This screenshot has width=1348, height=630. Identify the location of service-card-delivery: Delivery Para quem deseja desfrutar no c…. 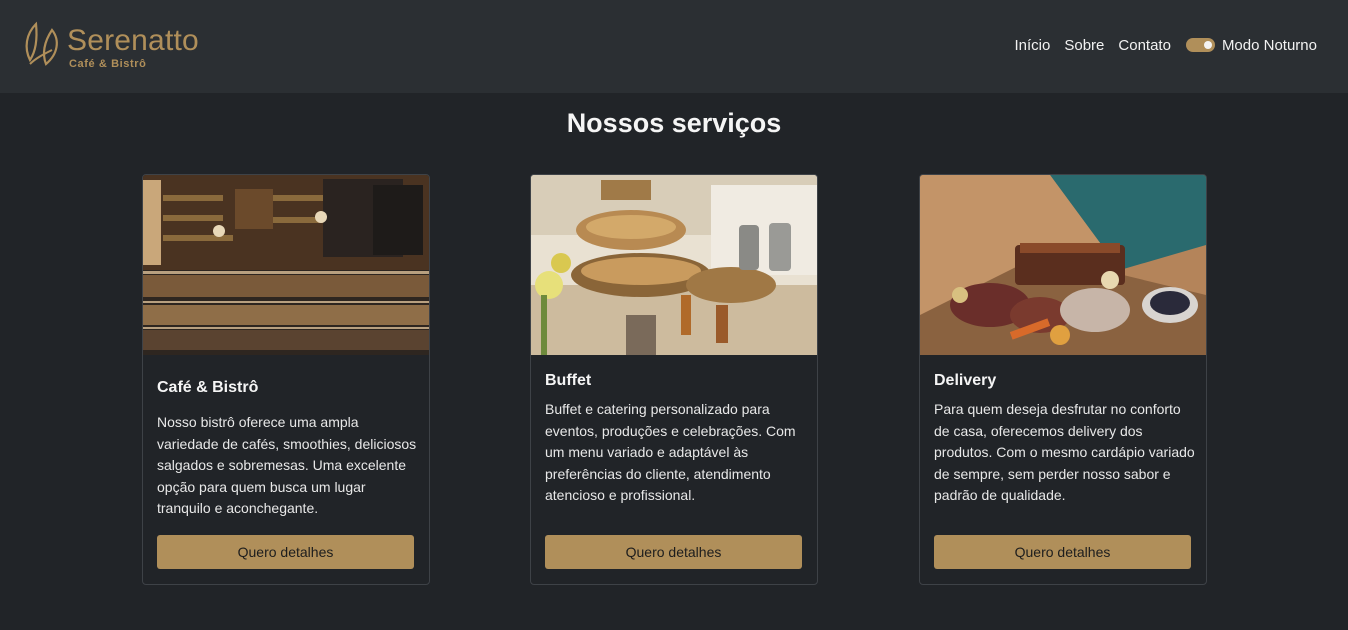
(1063, 379).